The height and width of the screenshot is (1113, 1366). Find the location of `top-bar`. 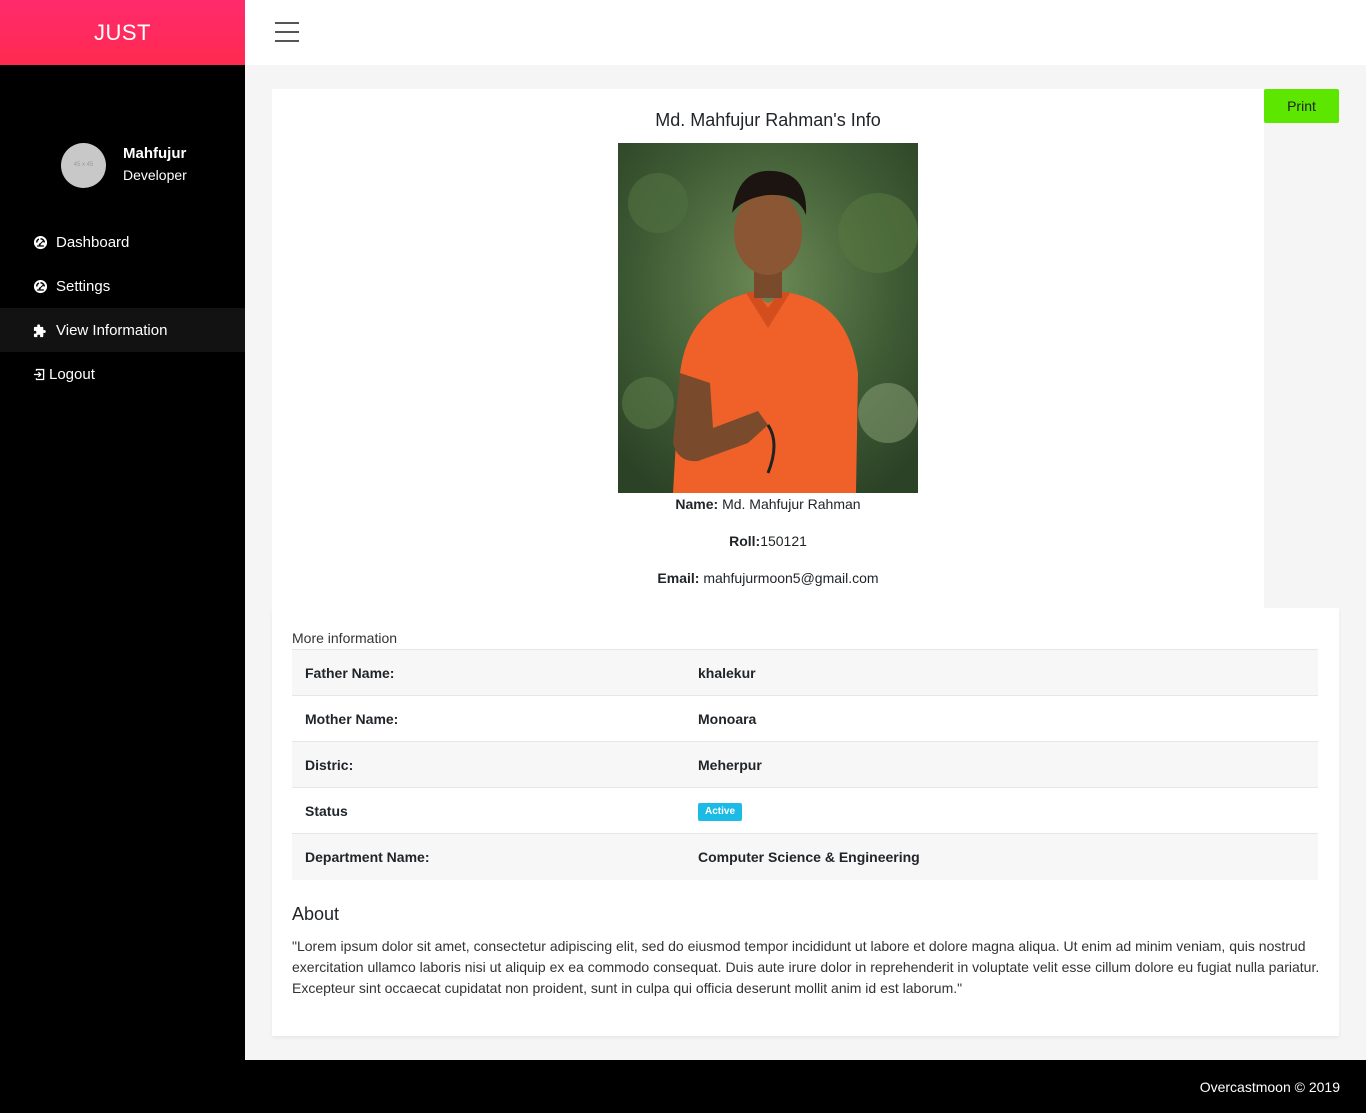

top-bar is located at coordinates (805, 32).